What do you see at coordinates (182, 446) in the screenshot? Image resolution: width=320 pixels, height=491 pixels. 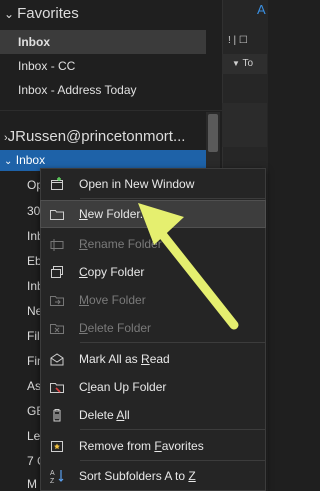 I see `menu-item-label-rest: avorites` at bounding box center [182, 446].